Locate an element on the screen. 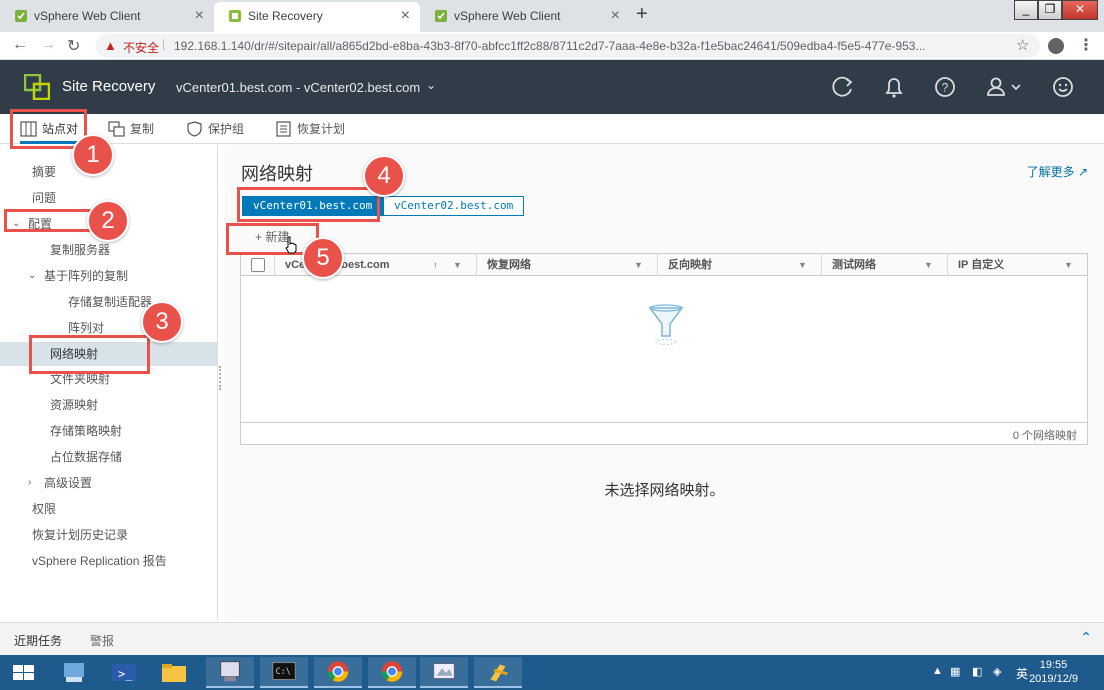 This screenshot has width=1104, height=690. chevron-right-icon: › is located at coordinates (29, 483).